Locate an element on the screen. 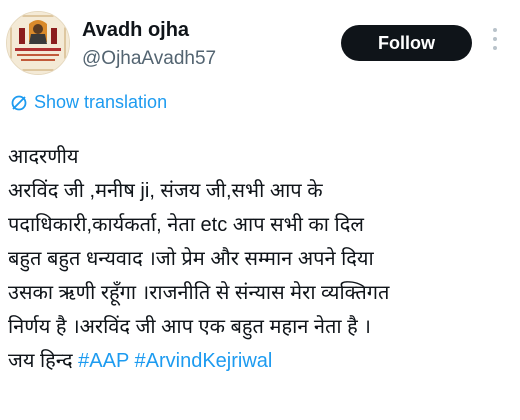 The image size is (520, 420). avatar-image is located at coordinates (38, 43).